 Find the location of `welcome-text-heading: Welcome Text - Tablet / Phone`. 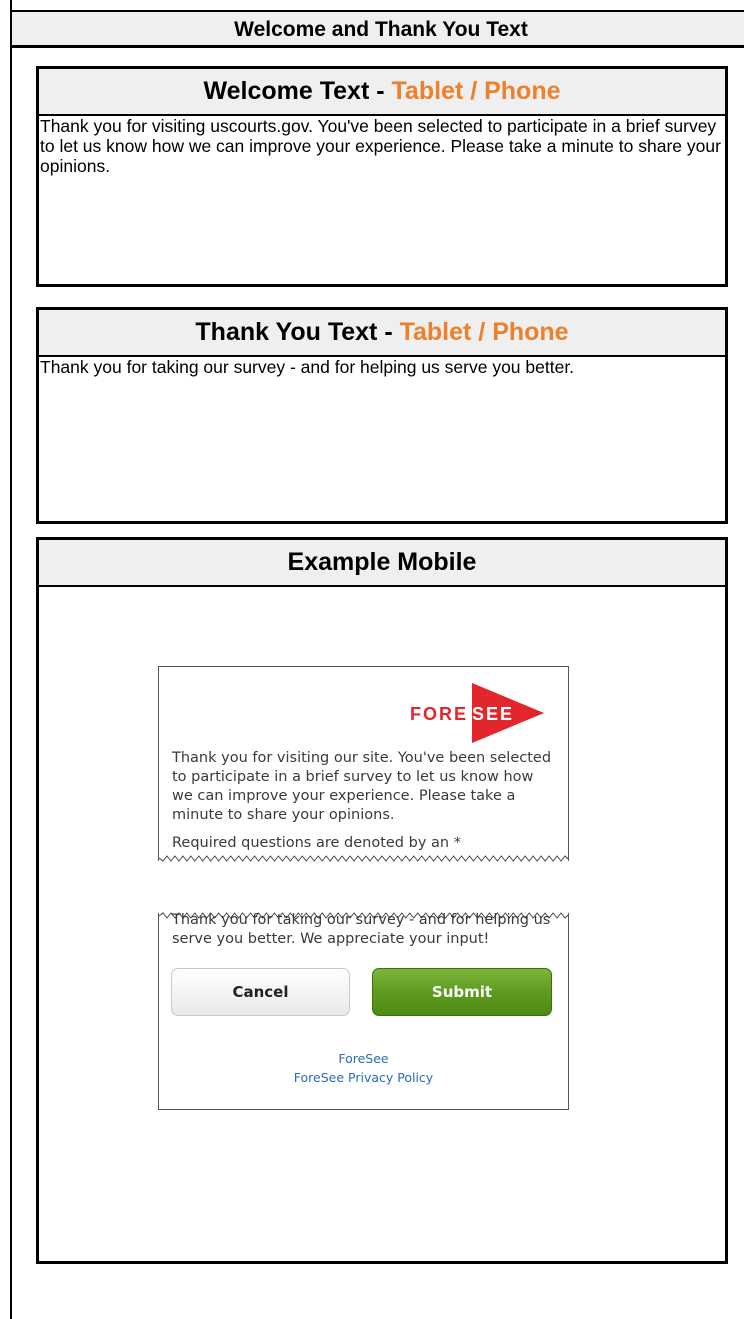

welcome-text-heading: Welcome Text - Tablet / Phone is located at coordinates (382, 92).